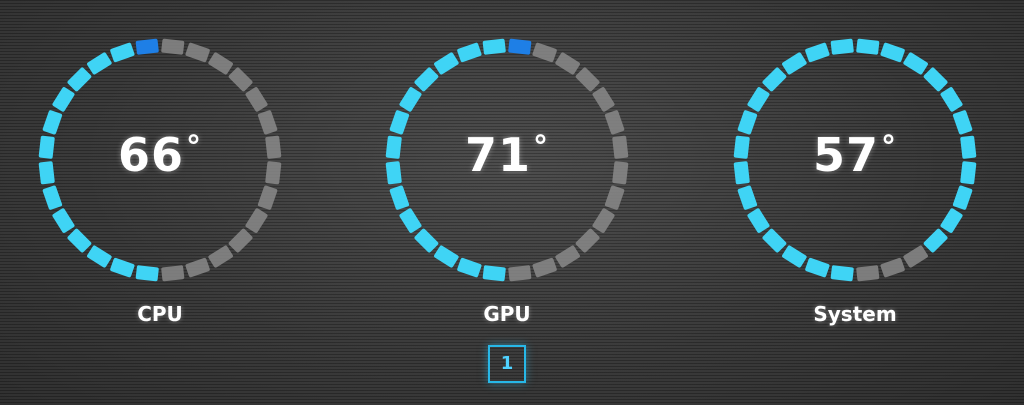  What do you see at coordinates (507, 314) in the screenshot?
I see `gpu-label: GPU` at bounding box center [507, 314].